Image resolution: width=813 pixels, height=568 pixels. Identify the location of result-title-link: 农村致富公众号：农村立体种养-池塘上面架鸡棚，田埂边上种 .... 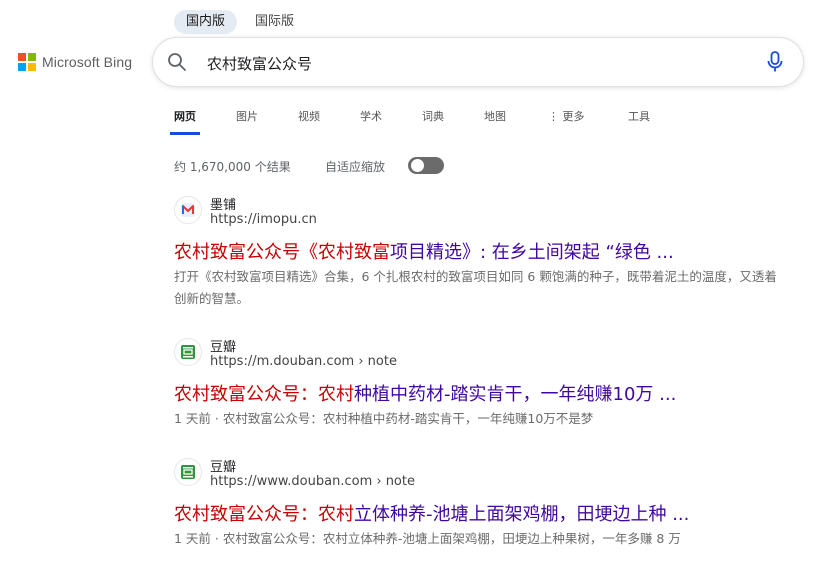
(431, 513).